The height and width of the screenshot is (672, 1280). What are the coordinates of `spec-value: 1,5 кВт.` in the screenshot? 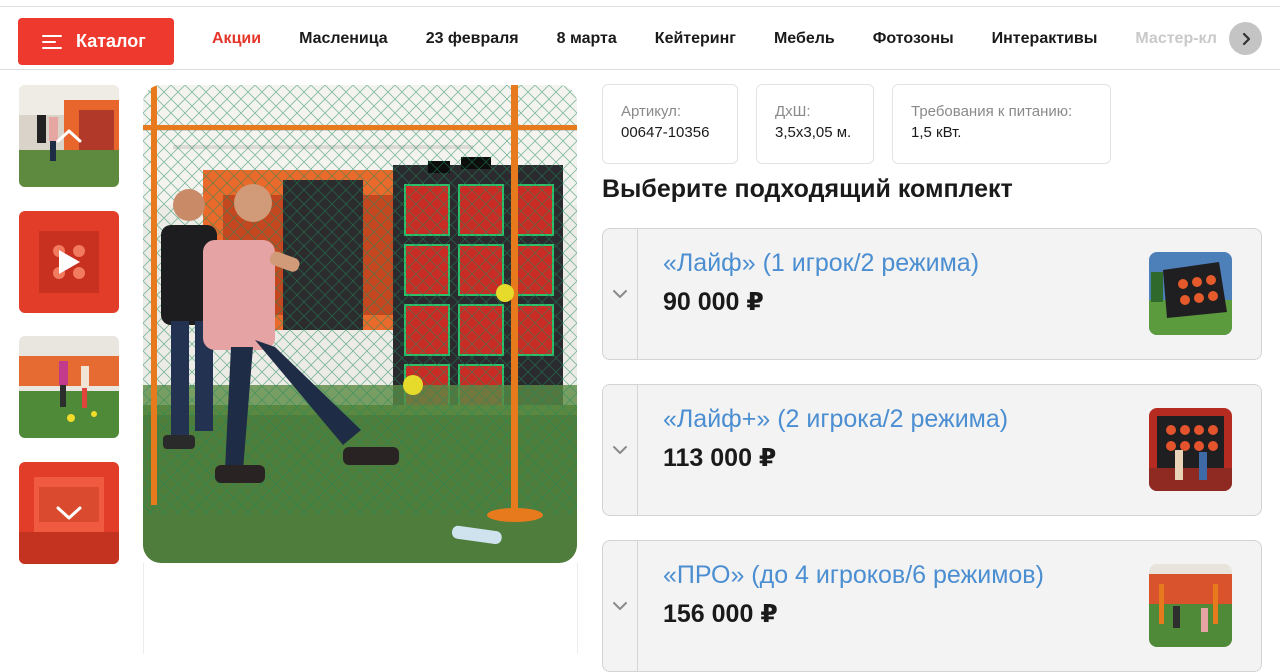 It's located at (936, 132).